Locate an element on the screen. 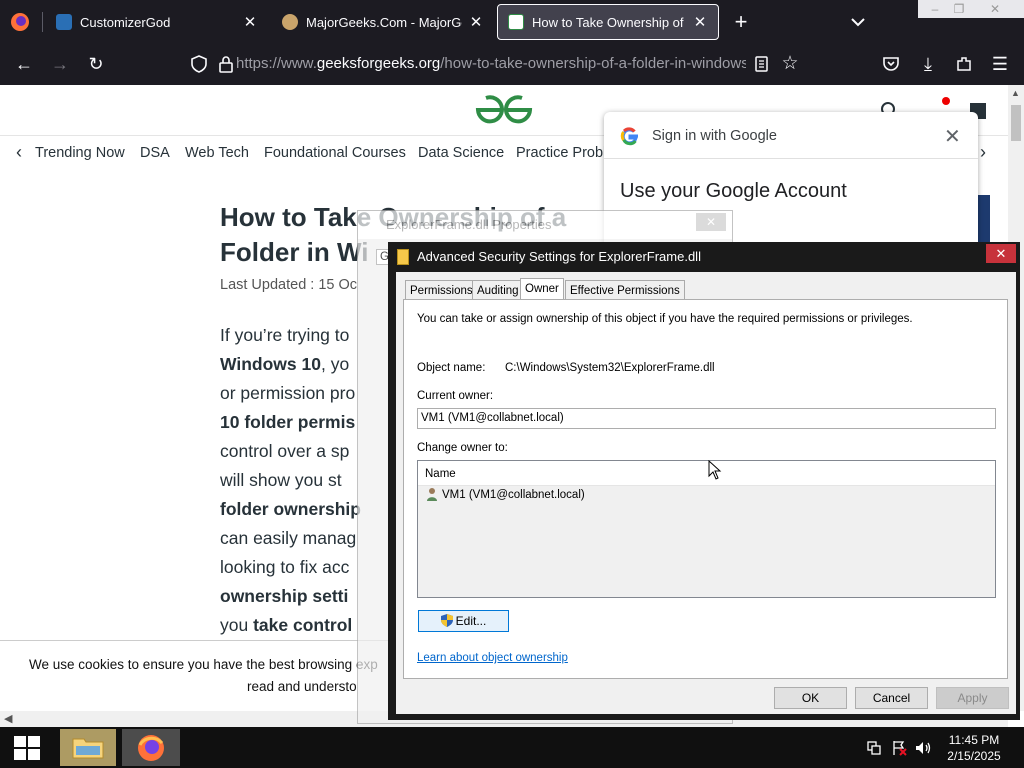 This screenshot has width=1024, height=768. network-icon is located at coordinates (874, 748).